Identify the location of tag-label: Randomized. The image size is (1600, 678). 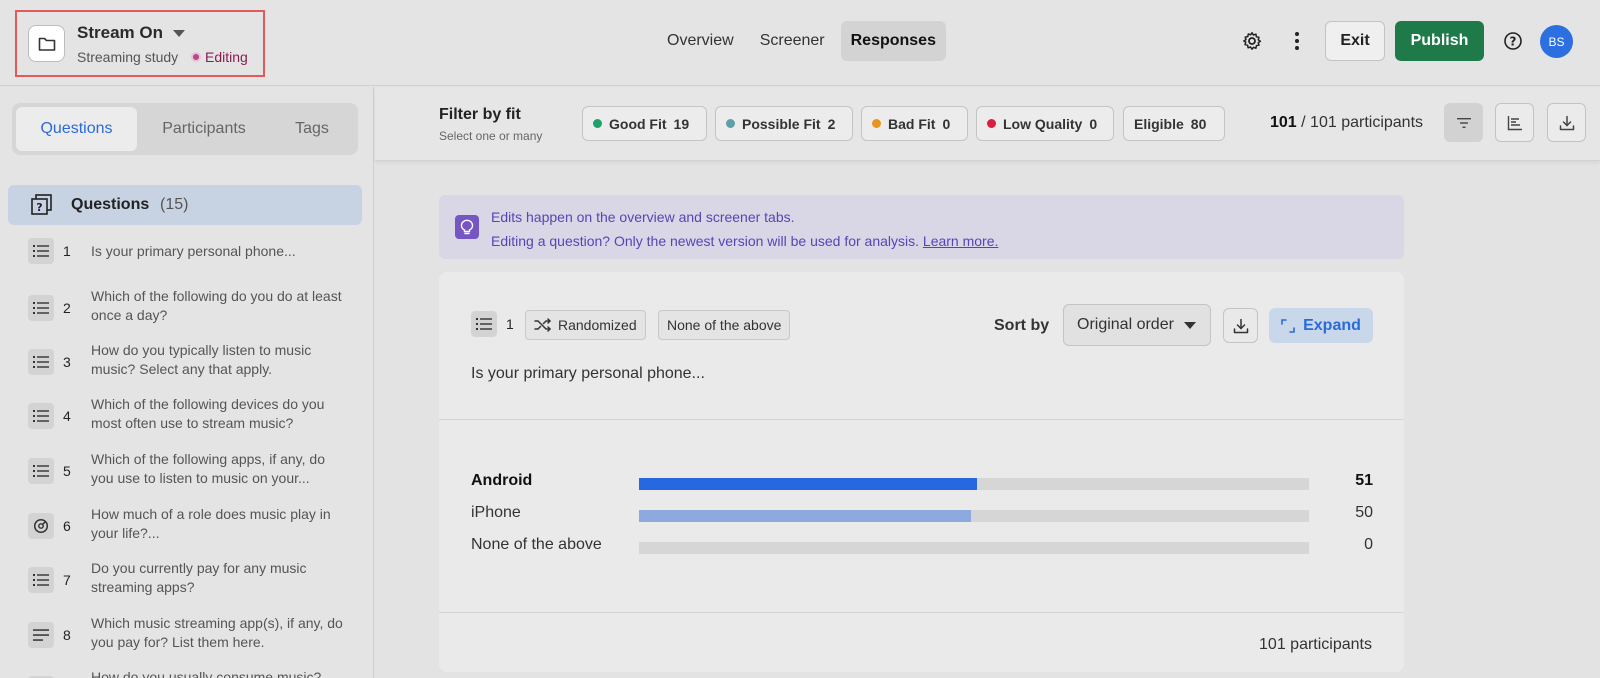
(597, 325).